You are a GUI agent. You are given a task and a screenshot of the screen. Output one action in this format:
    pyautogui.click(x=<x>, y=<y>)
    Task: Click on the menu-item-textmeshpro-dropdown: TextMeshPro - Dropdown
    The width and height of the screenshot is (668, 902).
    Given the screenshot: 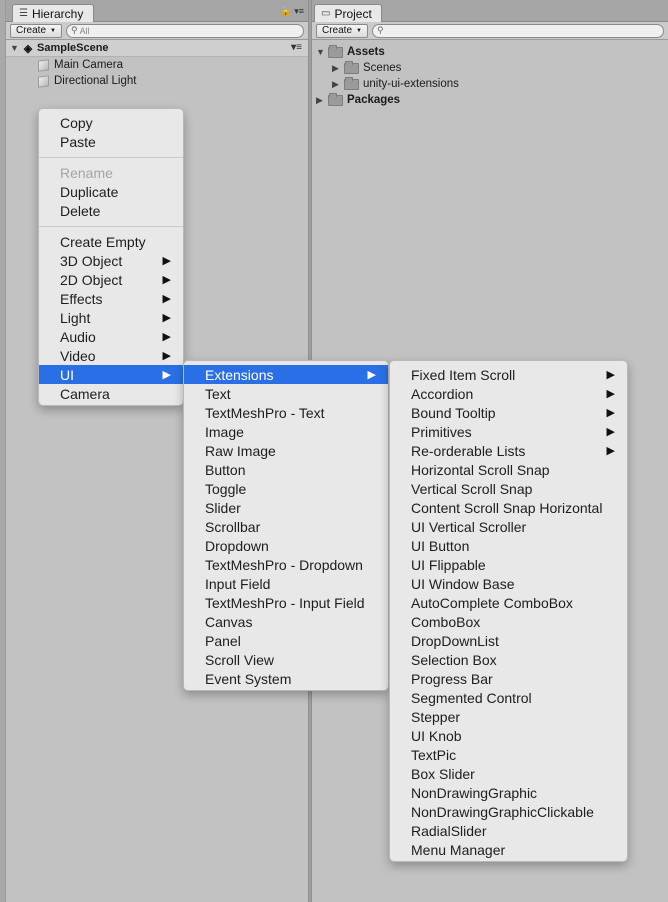 What is the action you would take?
    pyautogui.click(x=286, y=564)
    